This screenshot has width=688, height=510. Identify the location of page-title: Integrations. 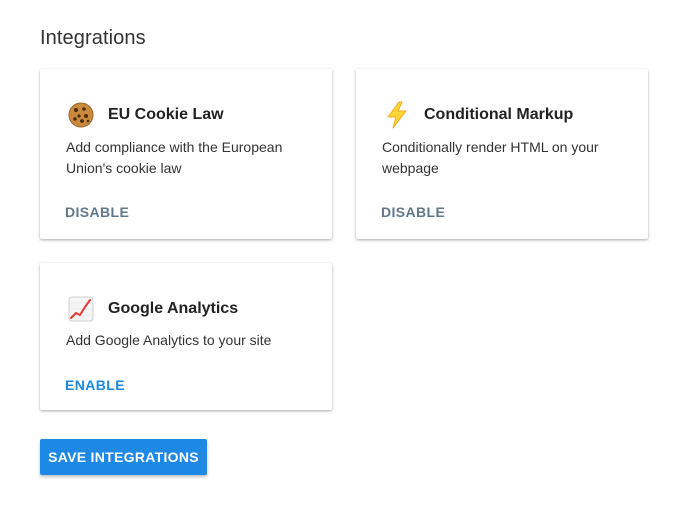
(93, 38).